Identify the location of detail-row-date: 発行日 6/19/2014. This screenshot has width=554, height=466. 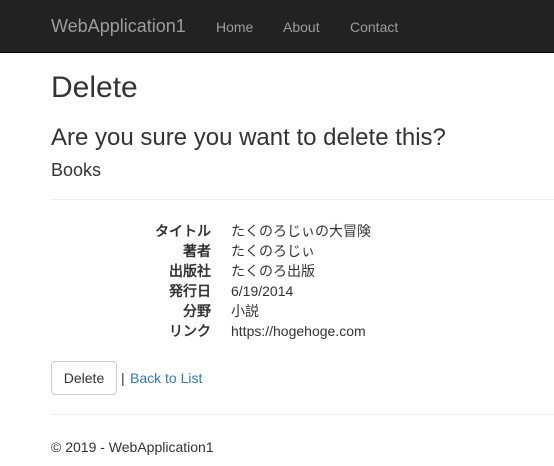
(302, 291).